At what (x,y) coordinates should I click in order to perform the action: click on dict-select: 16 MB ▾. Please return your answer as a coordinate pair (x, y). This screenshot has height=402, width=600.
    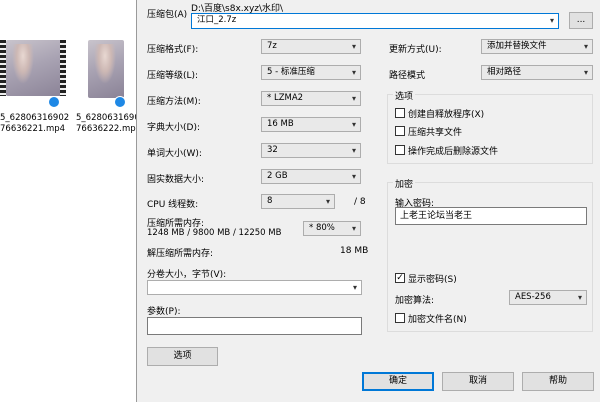
    Looking at the image, I should click on (311, 124).